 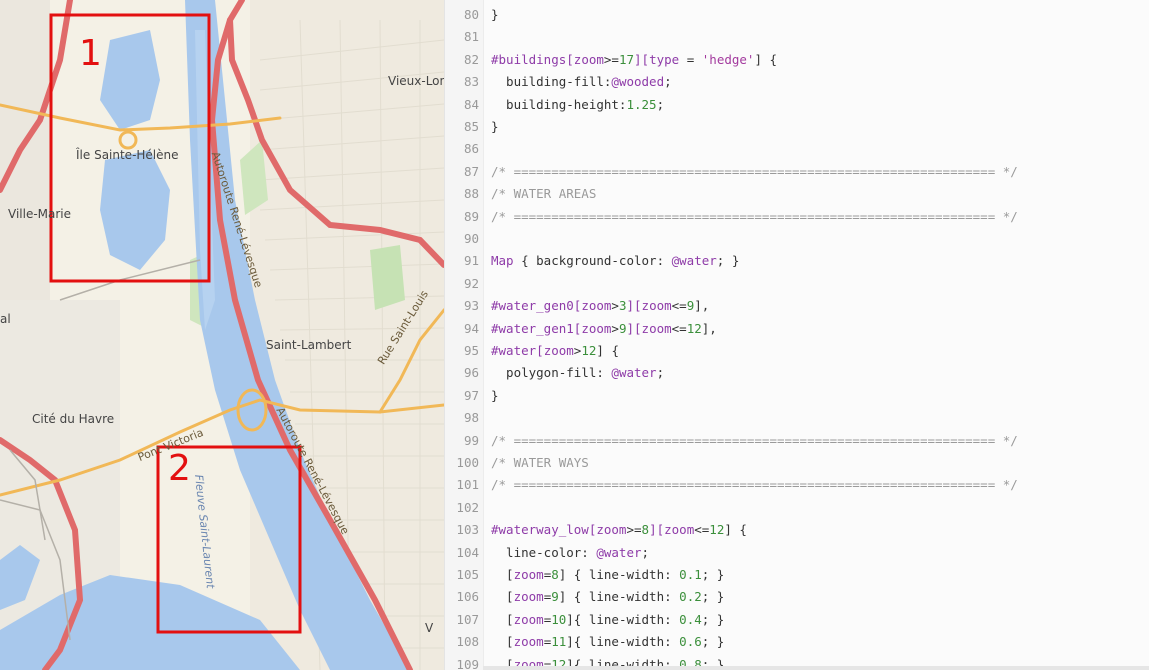 I want to click on code-line: 82 #buildings[zoom>=17][type = 'hedge'] {, so click(x=797, y=60).